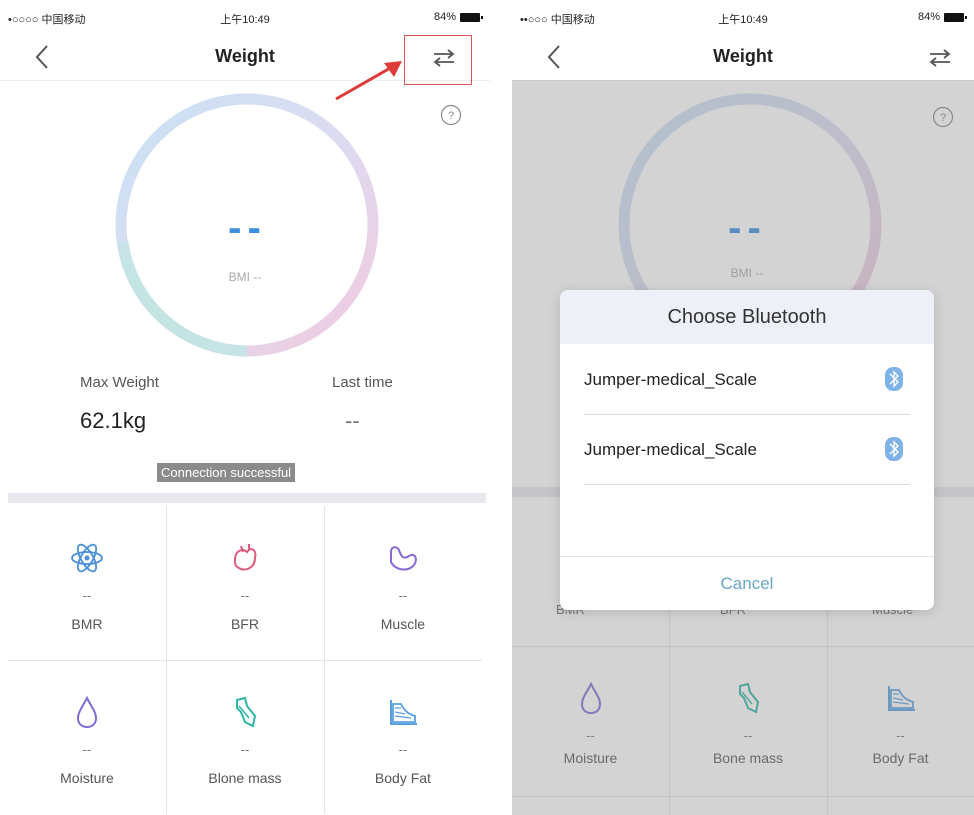 The width and height of the screenshot is (974, 815). I want to click on body-fat-chart-icon, so click(403, 712).